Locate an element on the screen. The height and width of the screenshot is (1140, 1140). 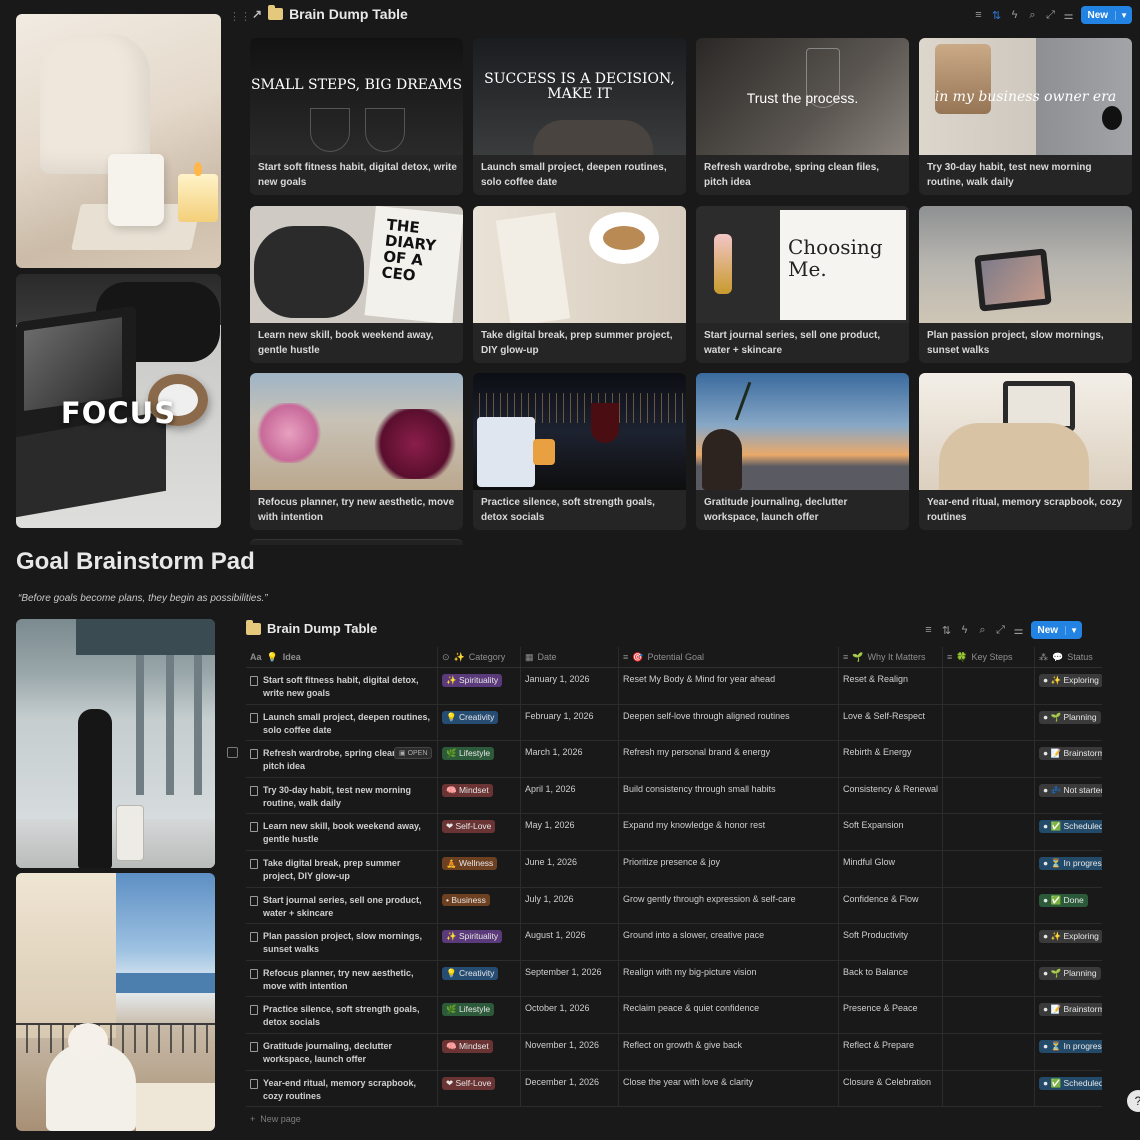
status-cell: ● ⏳ In progress is located at coordinates (1068, 1052).